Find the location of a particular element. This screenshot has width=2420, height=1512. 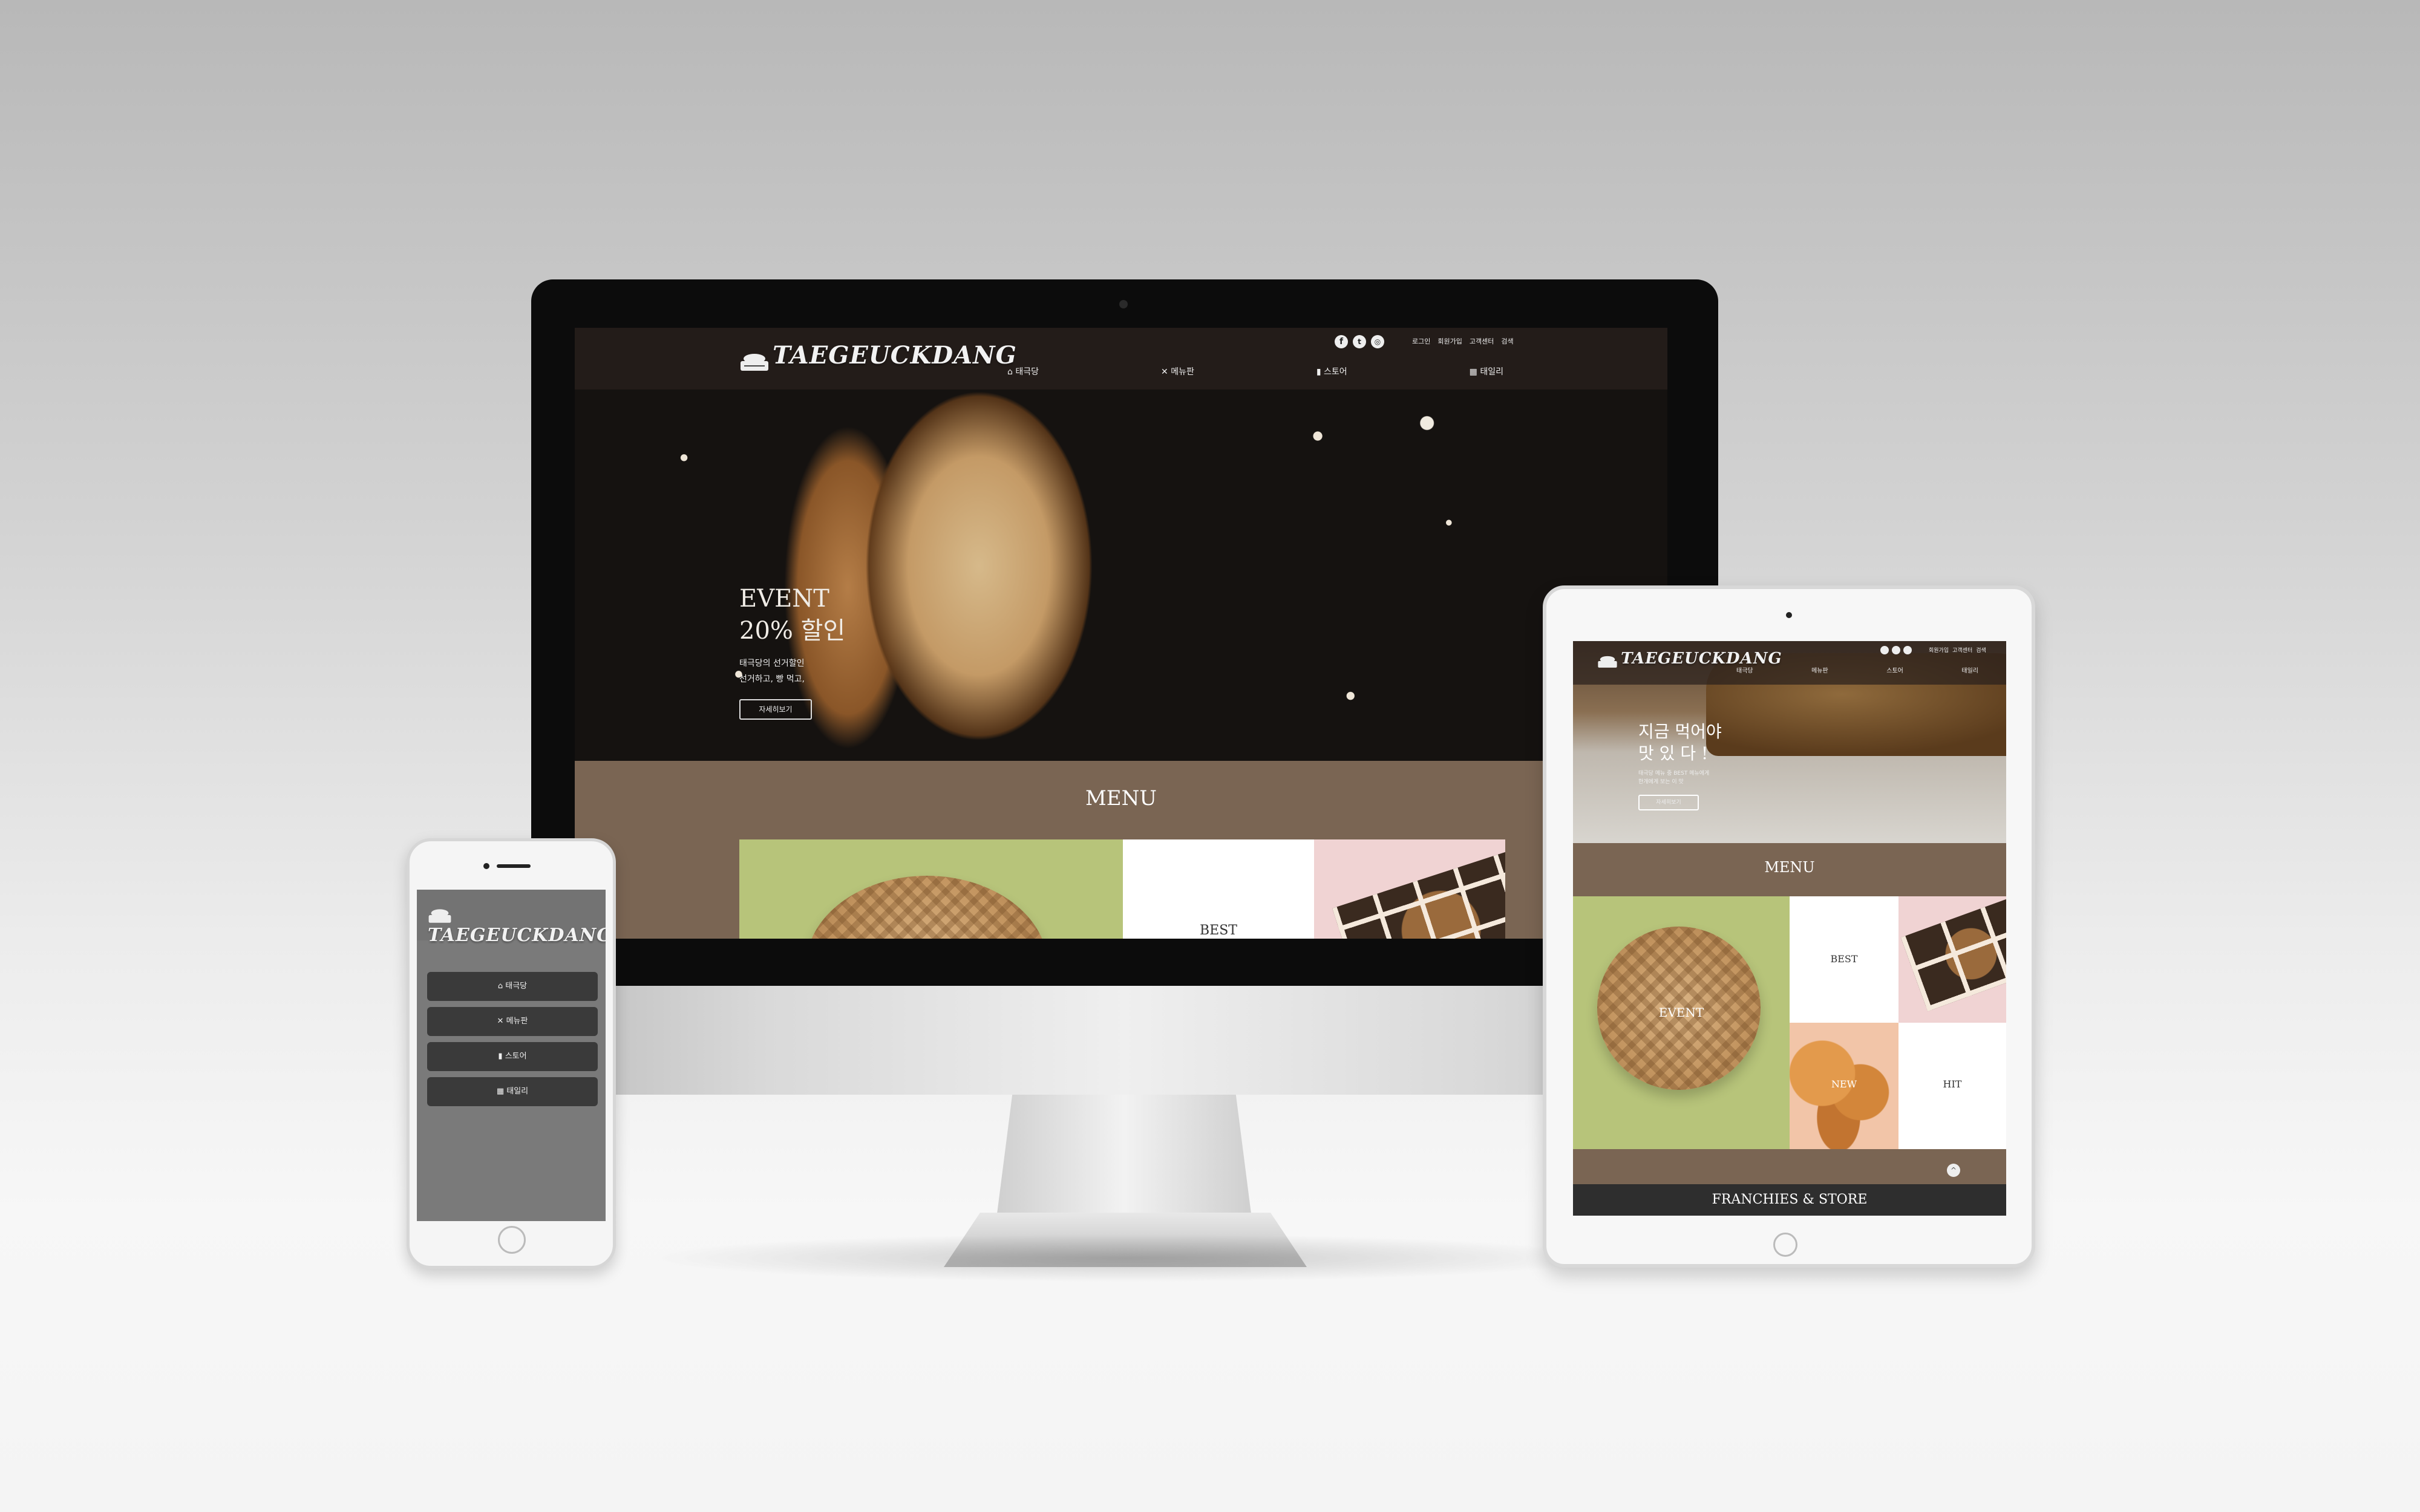

tablet-util-links: 회원가입 고객센터 검색 is located at coordinates (1957, 650).